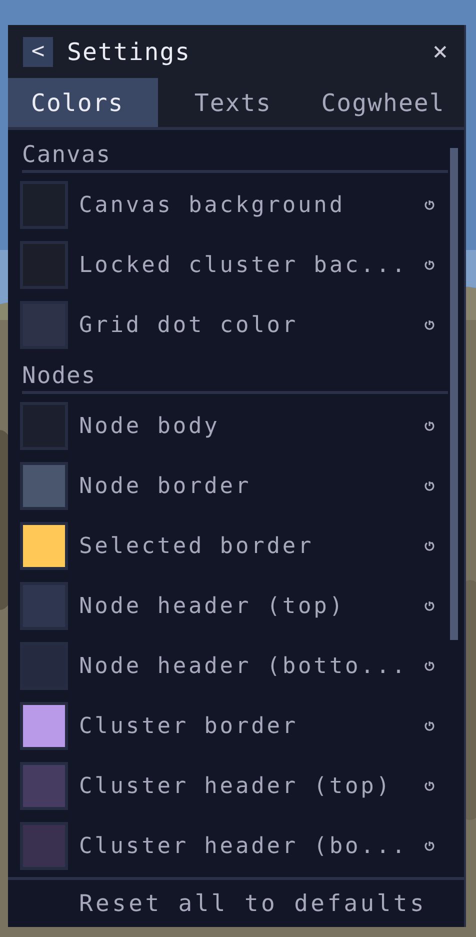 The height and width of the screenshot is (937, 476). I want to click on section-heading: Nodes, so click(235, 377).